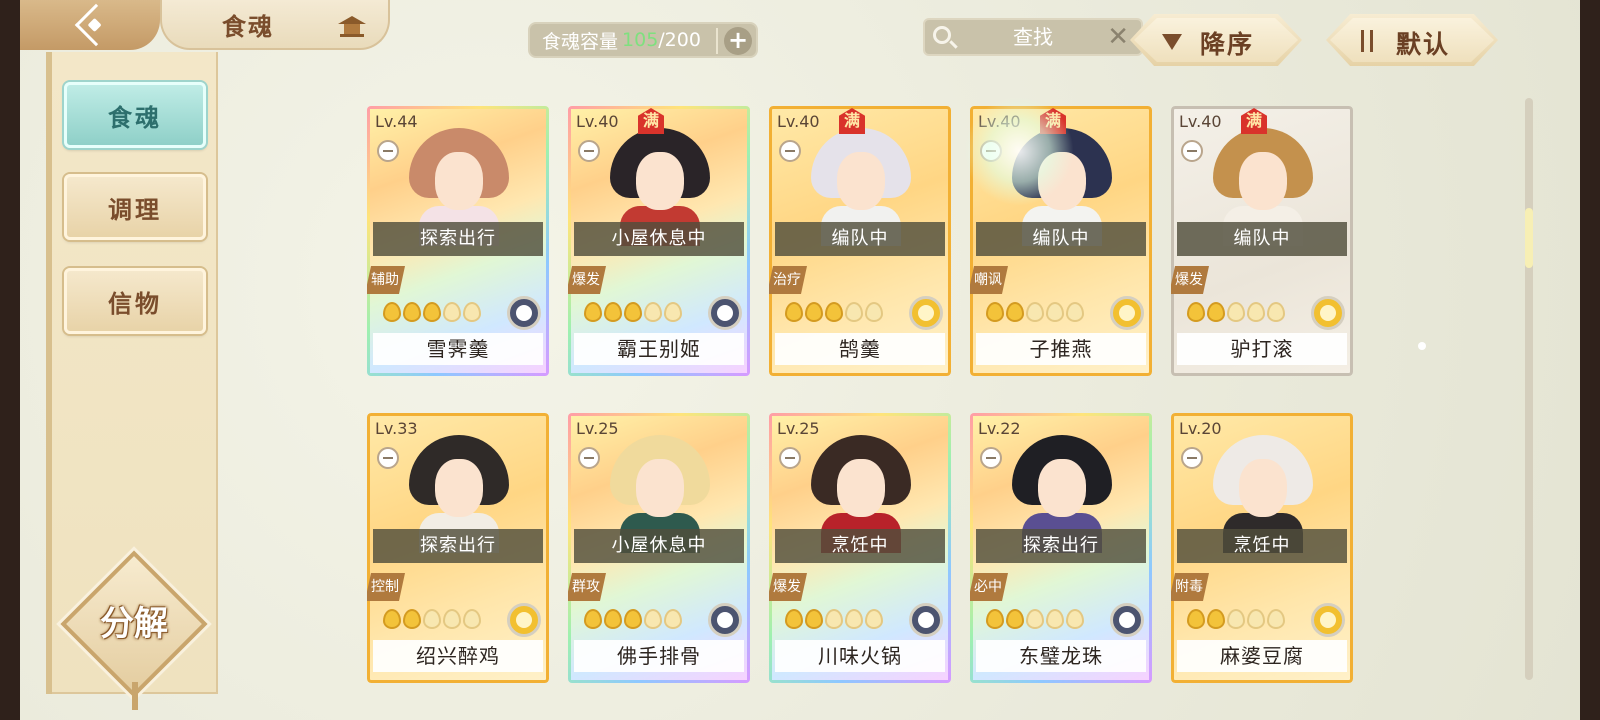 This screenshot has height=720, width=1600. What do you see at coordinates (659, 548) in the screenshot?
I see `food-soul-card: Lv.25 小屋休息中 群攻 佛手排骨` at bounding box center [659, 548].